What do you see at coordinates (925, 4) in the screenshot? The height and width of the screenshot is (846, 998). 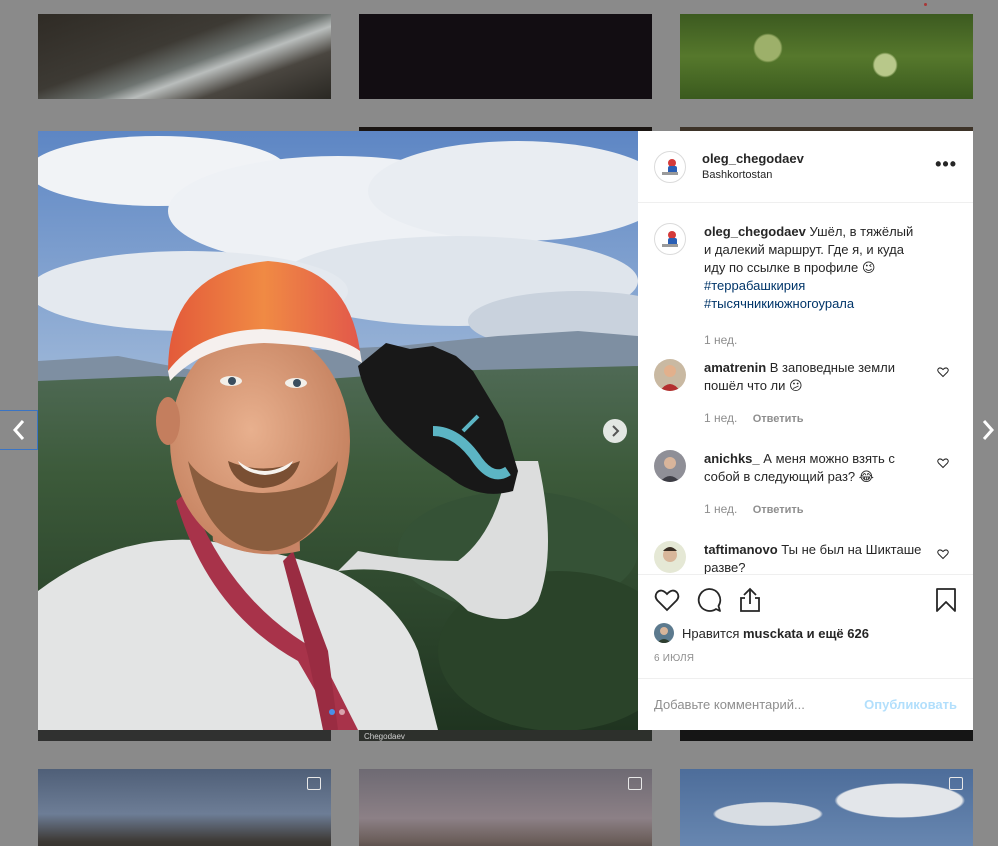 I see `notification-dot` at bounding box center [925, 4].